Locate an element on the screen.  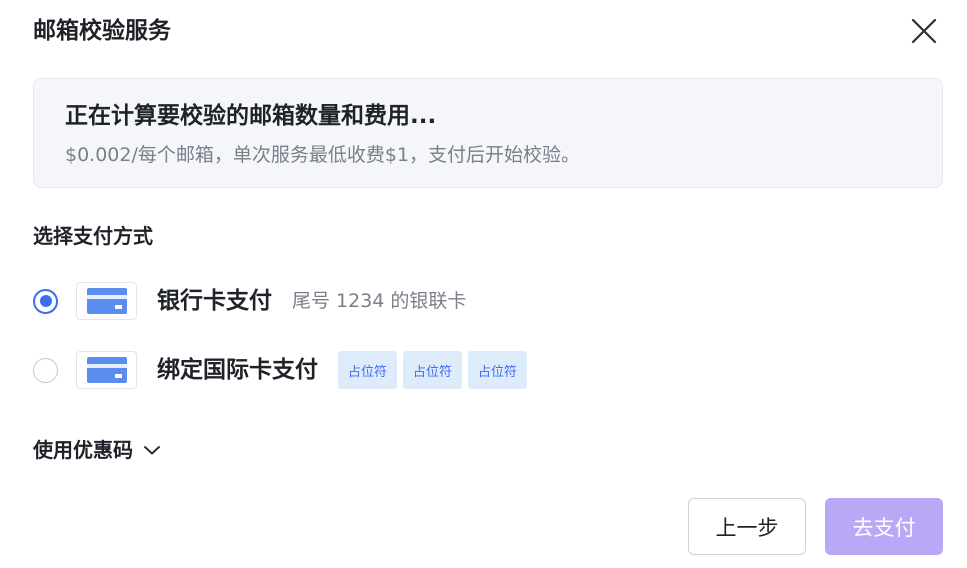
payment-option-international-card: 绑定国际卡支付 占位符 占位符 占位符 is located at coordinates (280, 370).